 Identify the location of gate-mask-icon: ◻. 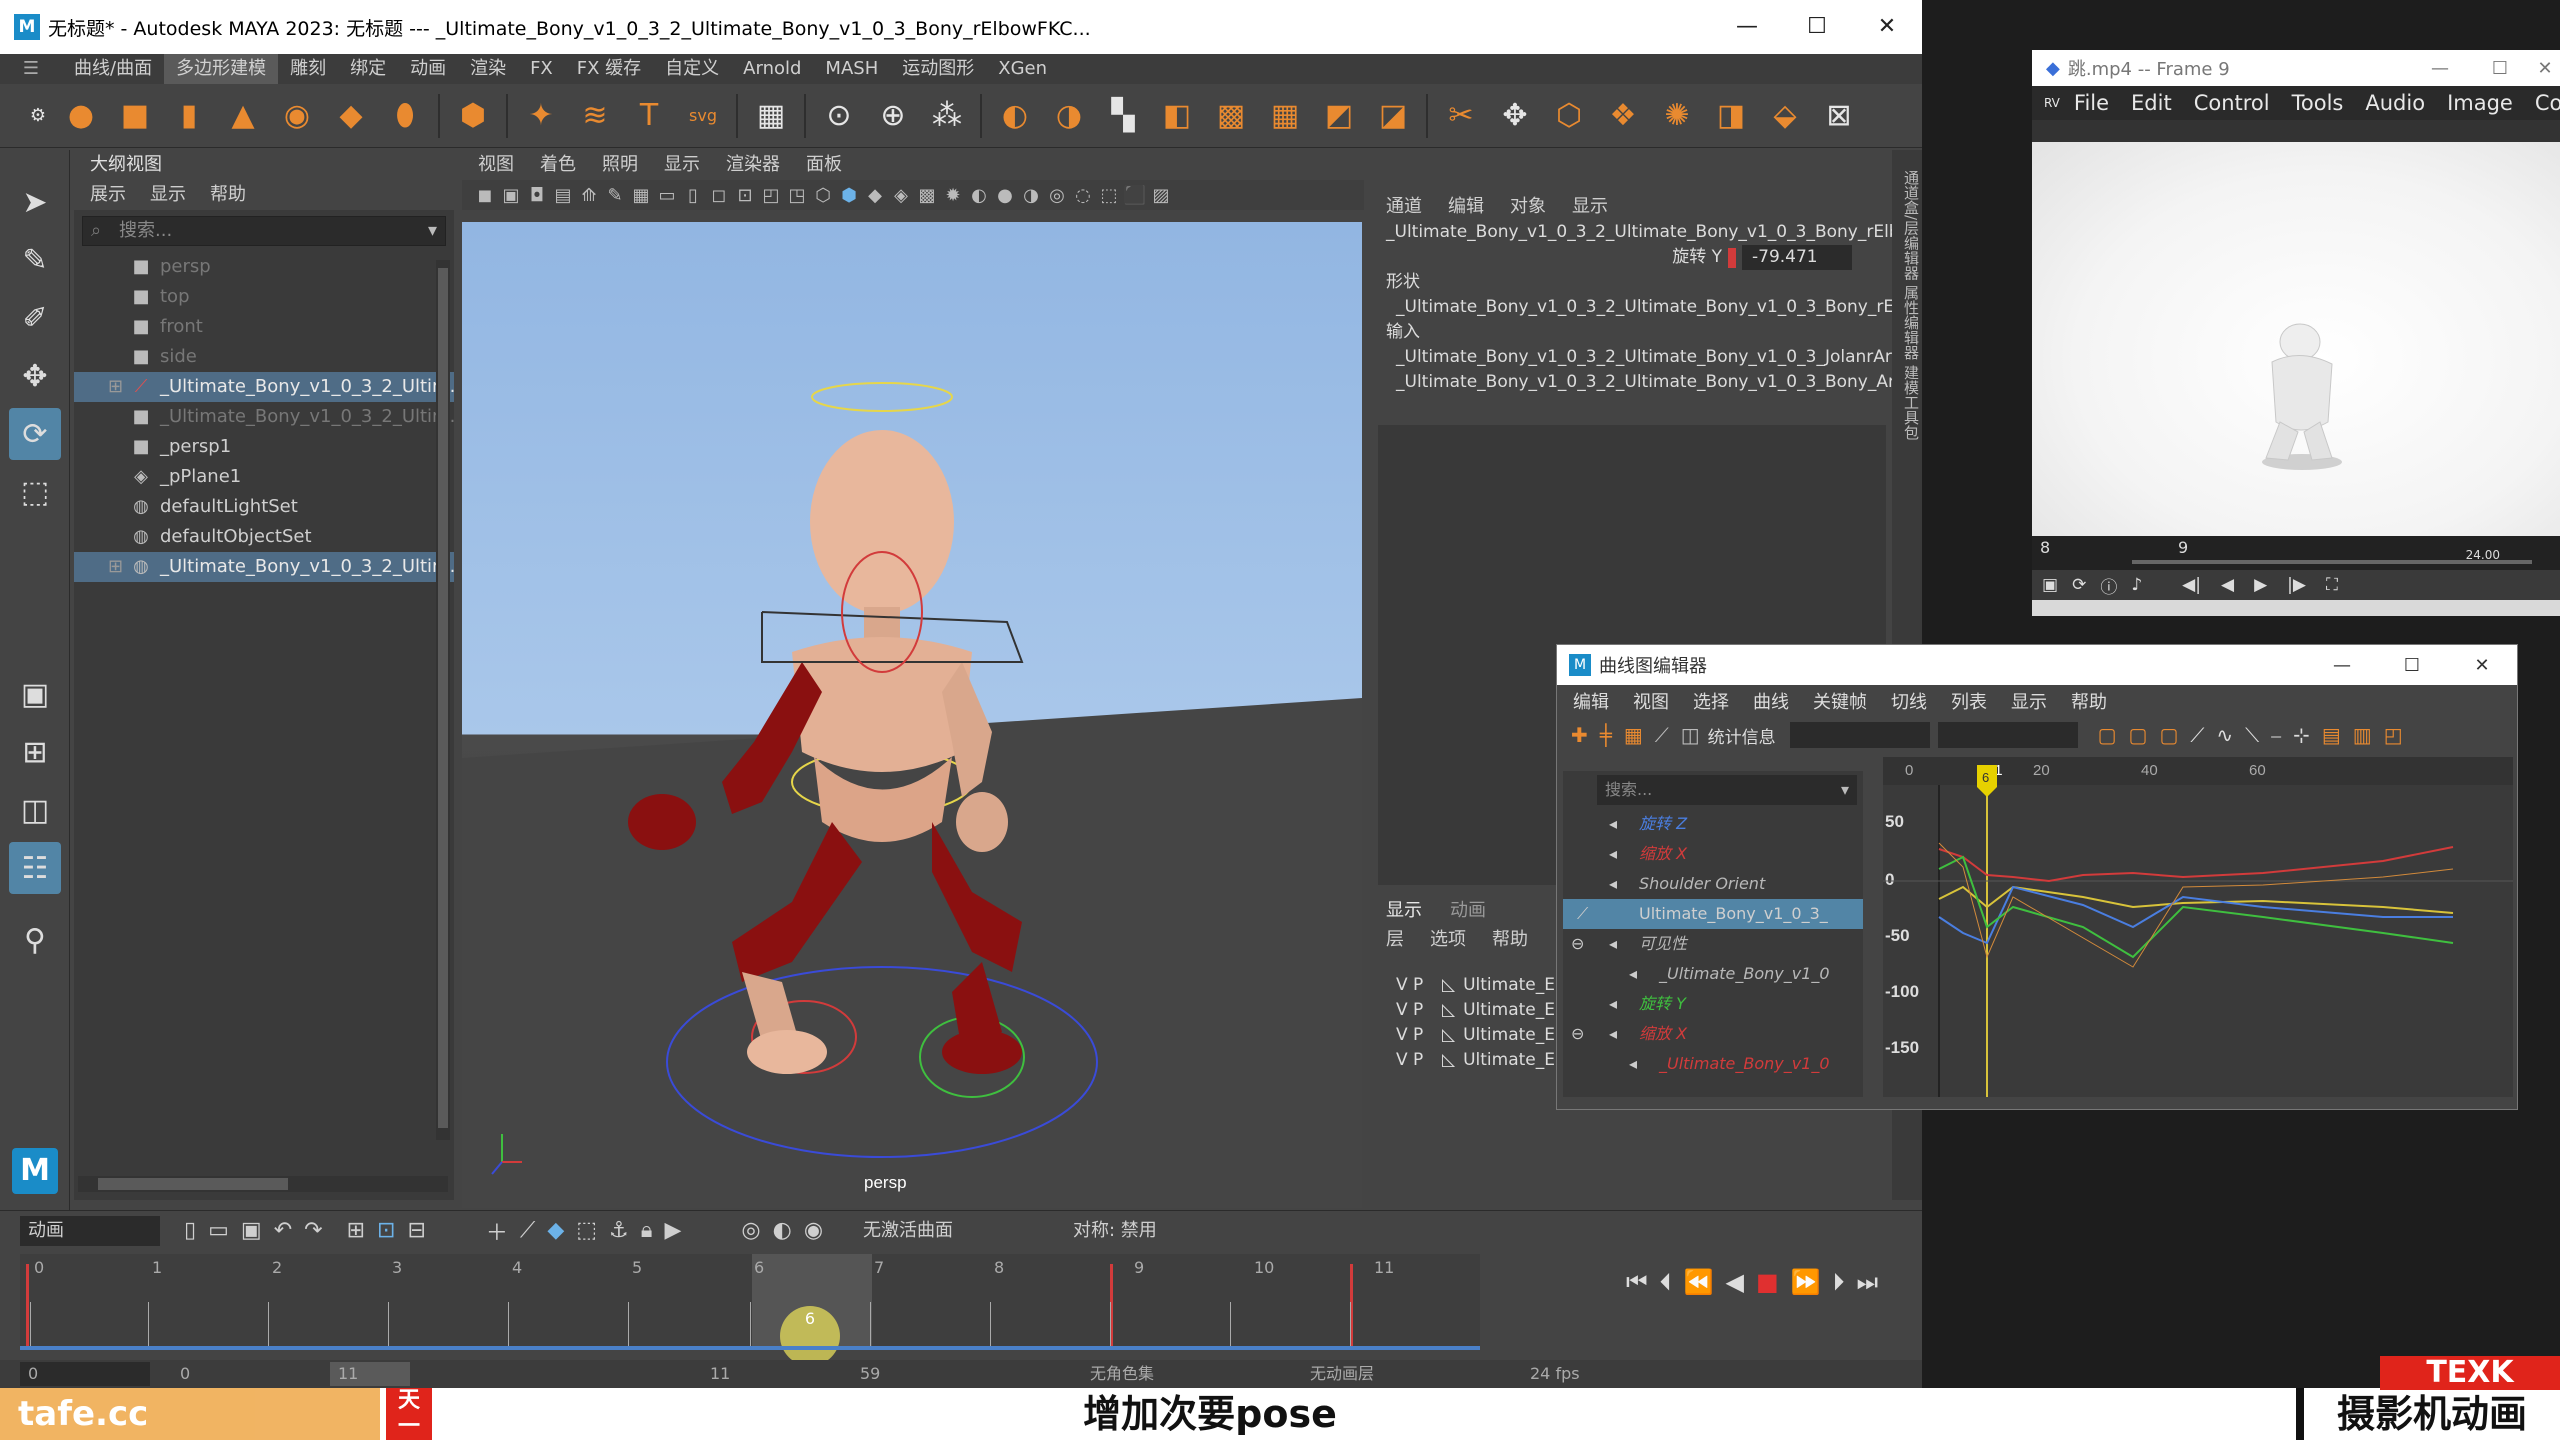
(719, 195).